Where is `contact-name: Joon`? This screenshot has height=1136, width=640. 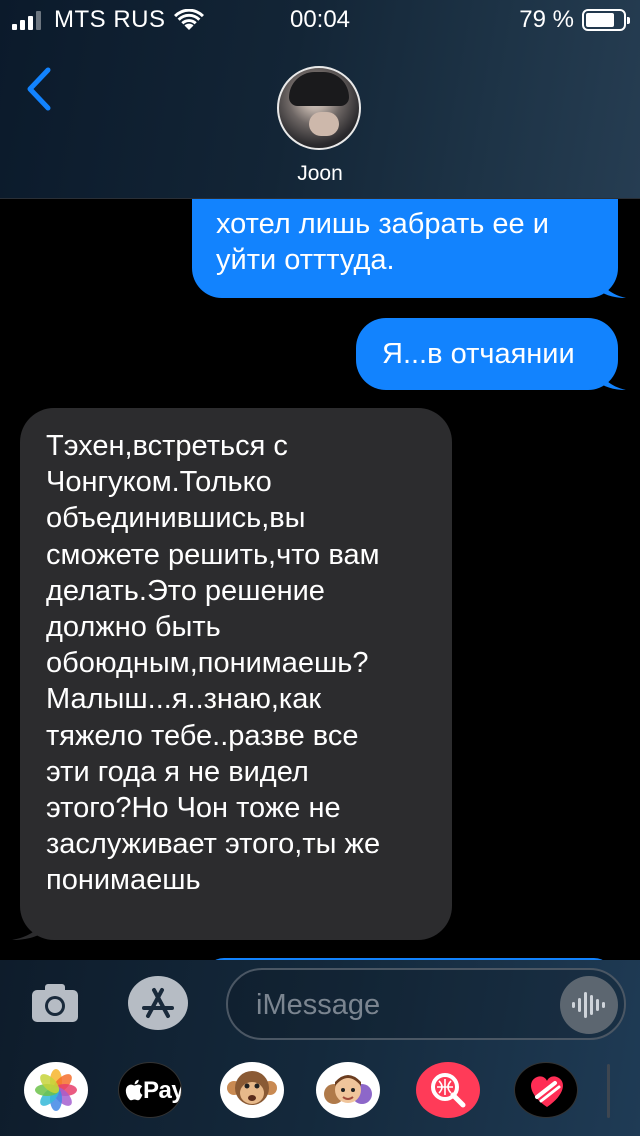
contact-name: Joon is located at coordinates (320, 174).